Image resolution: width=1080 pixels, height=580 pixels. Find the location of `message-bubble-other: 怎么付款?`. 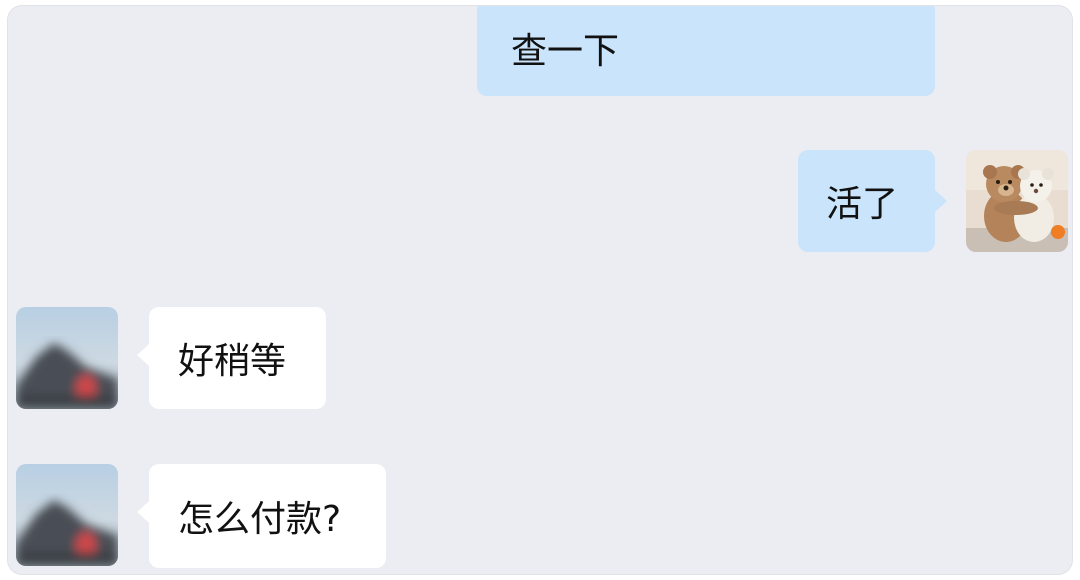

message-bubble-other: 怎么付款? is located at coordinates (267, 516).